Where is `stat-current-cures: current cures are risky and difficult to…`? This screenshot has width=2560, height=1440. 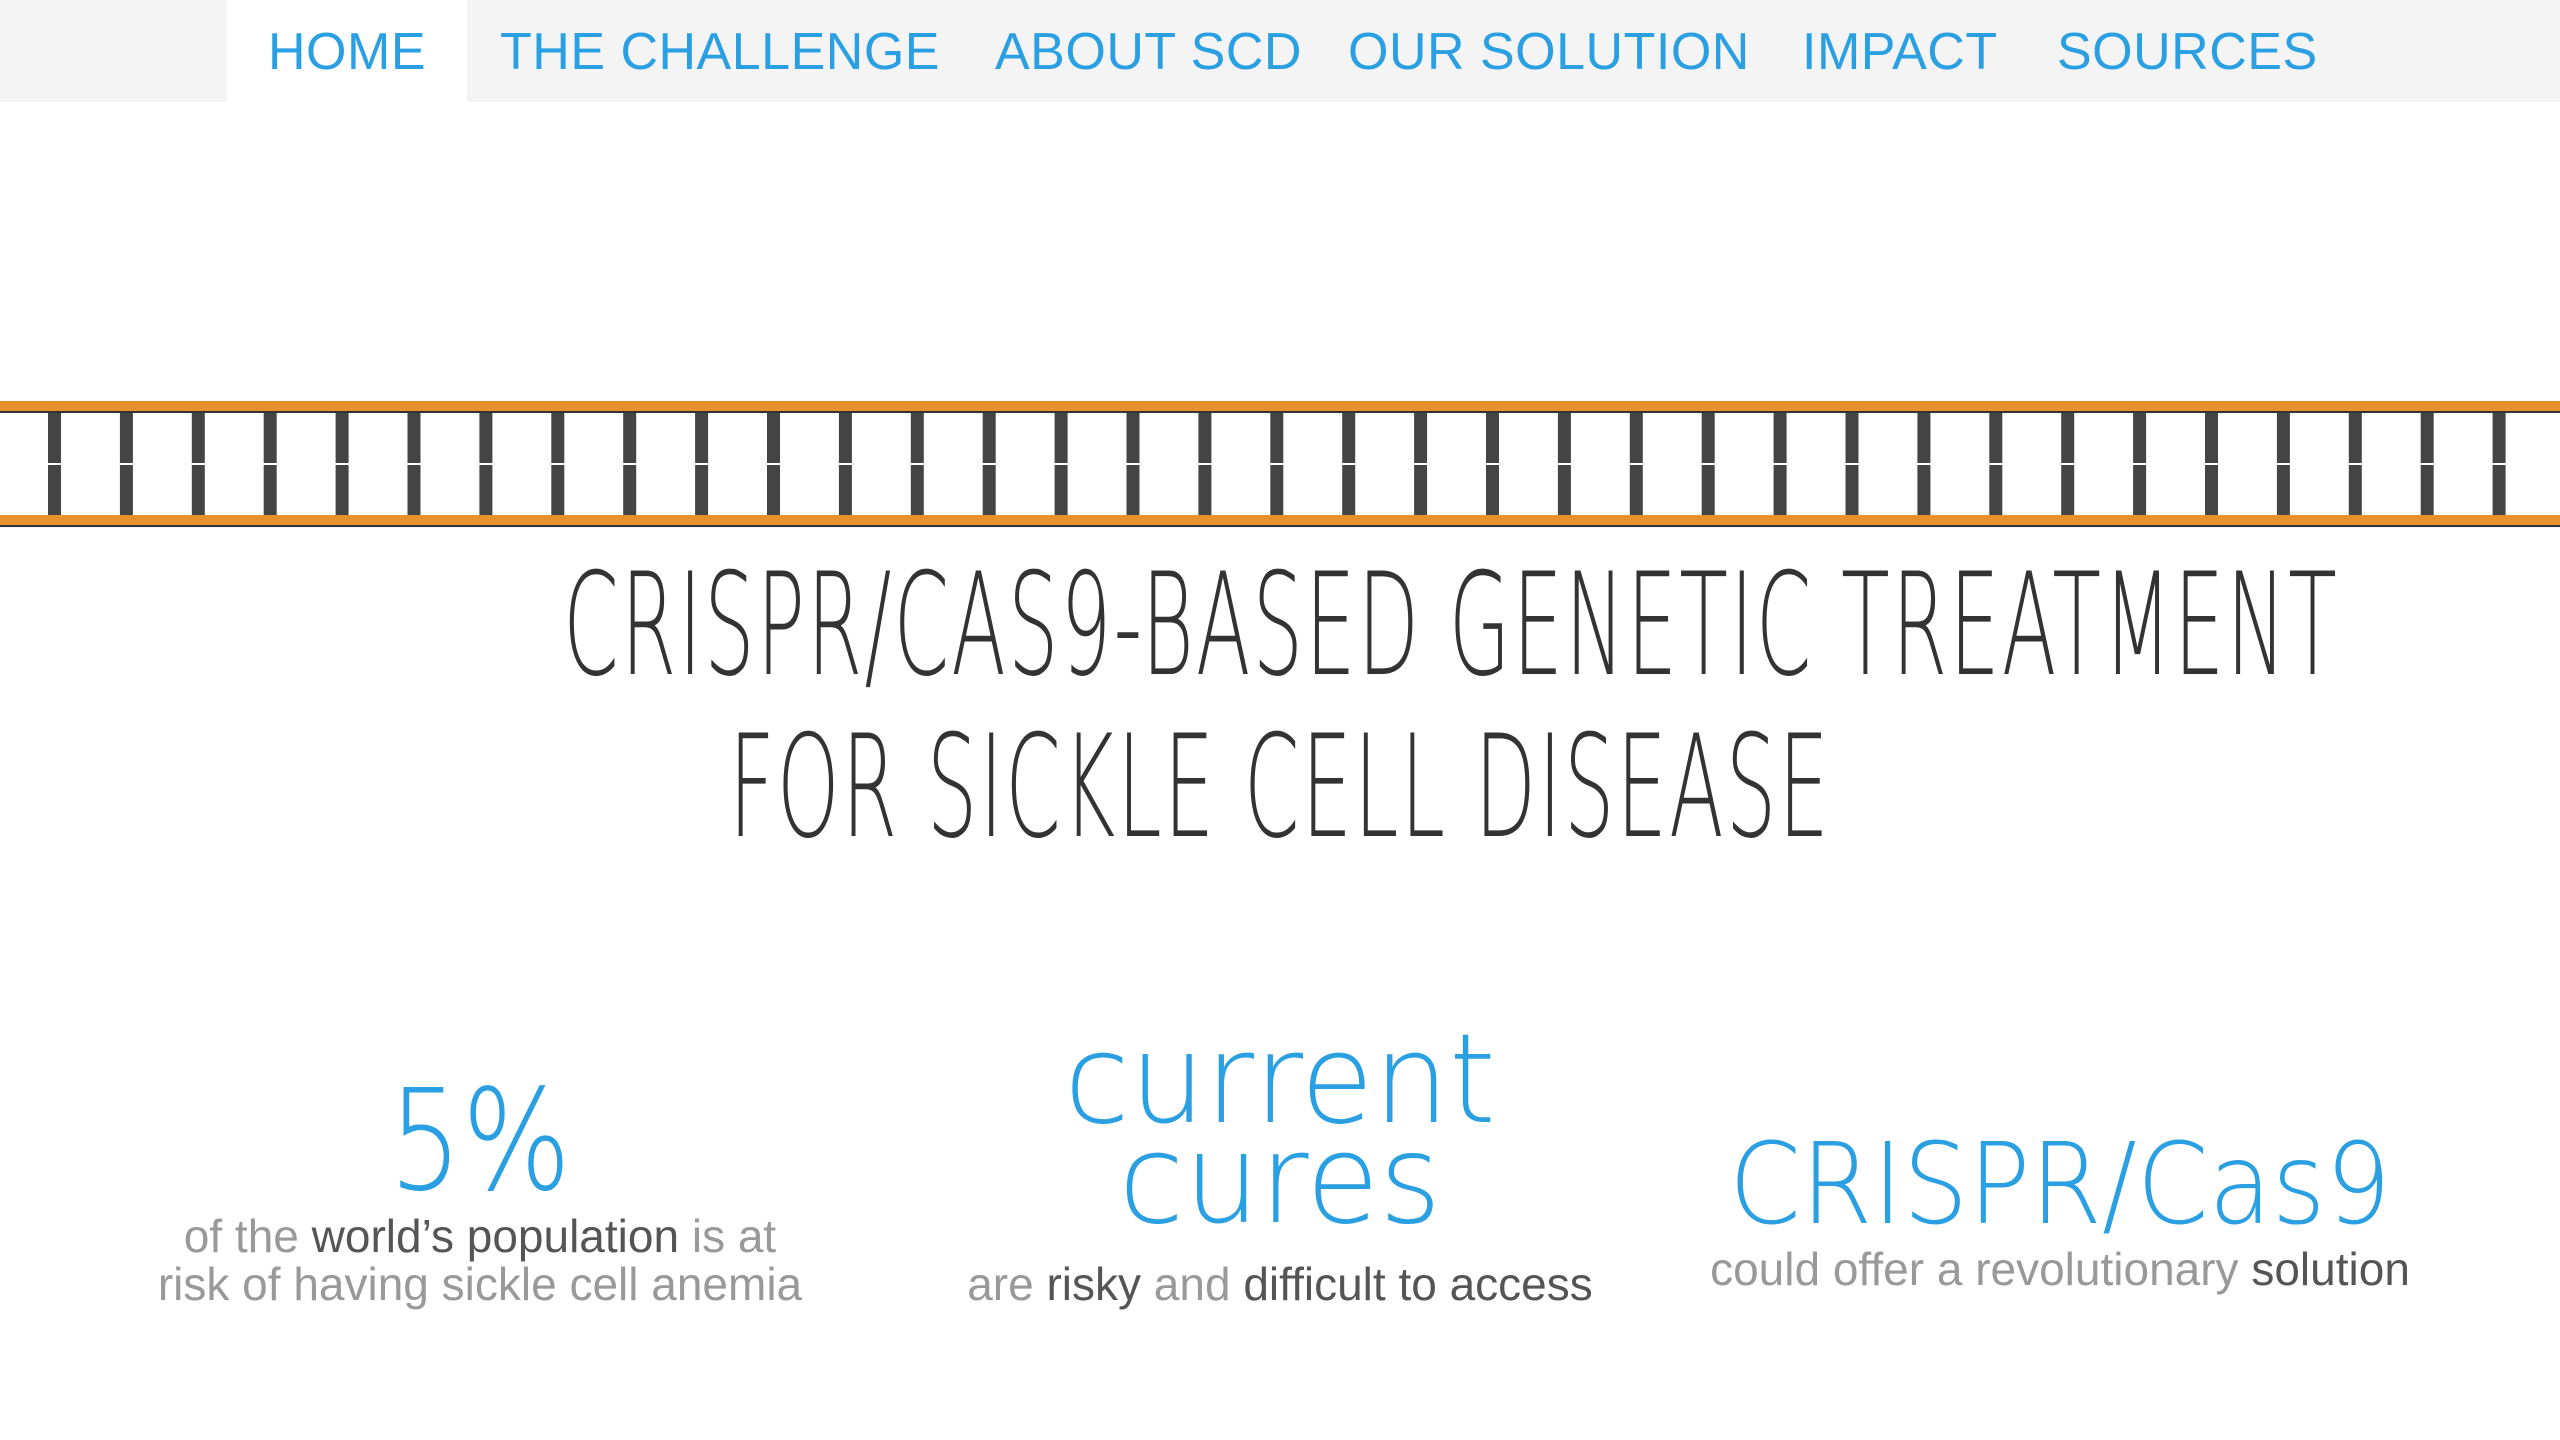 stat-current-cures: current cures are risky and difficult to… is located at coordinates (1280, 1163).